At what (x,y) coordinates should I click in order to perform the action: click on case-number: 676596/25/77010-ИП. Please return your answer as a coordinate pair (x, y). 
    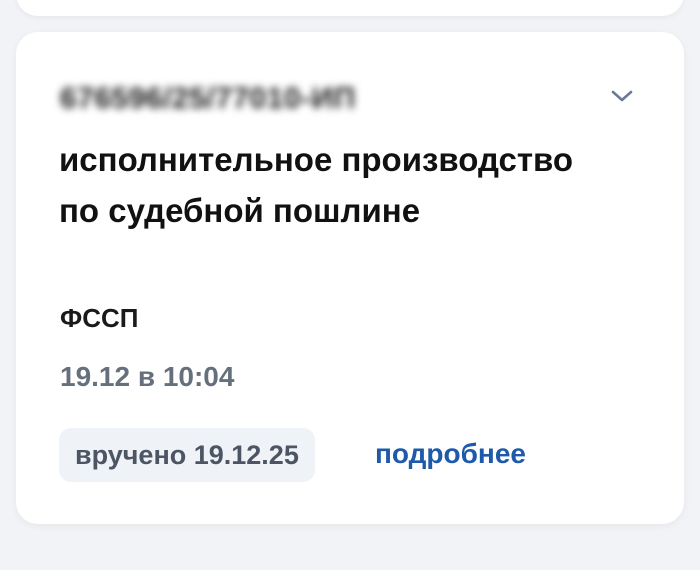
    Looking at the image, I should click on (208, 98).